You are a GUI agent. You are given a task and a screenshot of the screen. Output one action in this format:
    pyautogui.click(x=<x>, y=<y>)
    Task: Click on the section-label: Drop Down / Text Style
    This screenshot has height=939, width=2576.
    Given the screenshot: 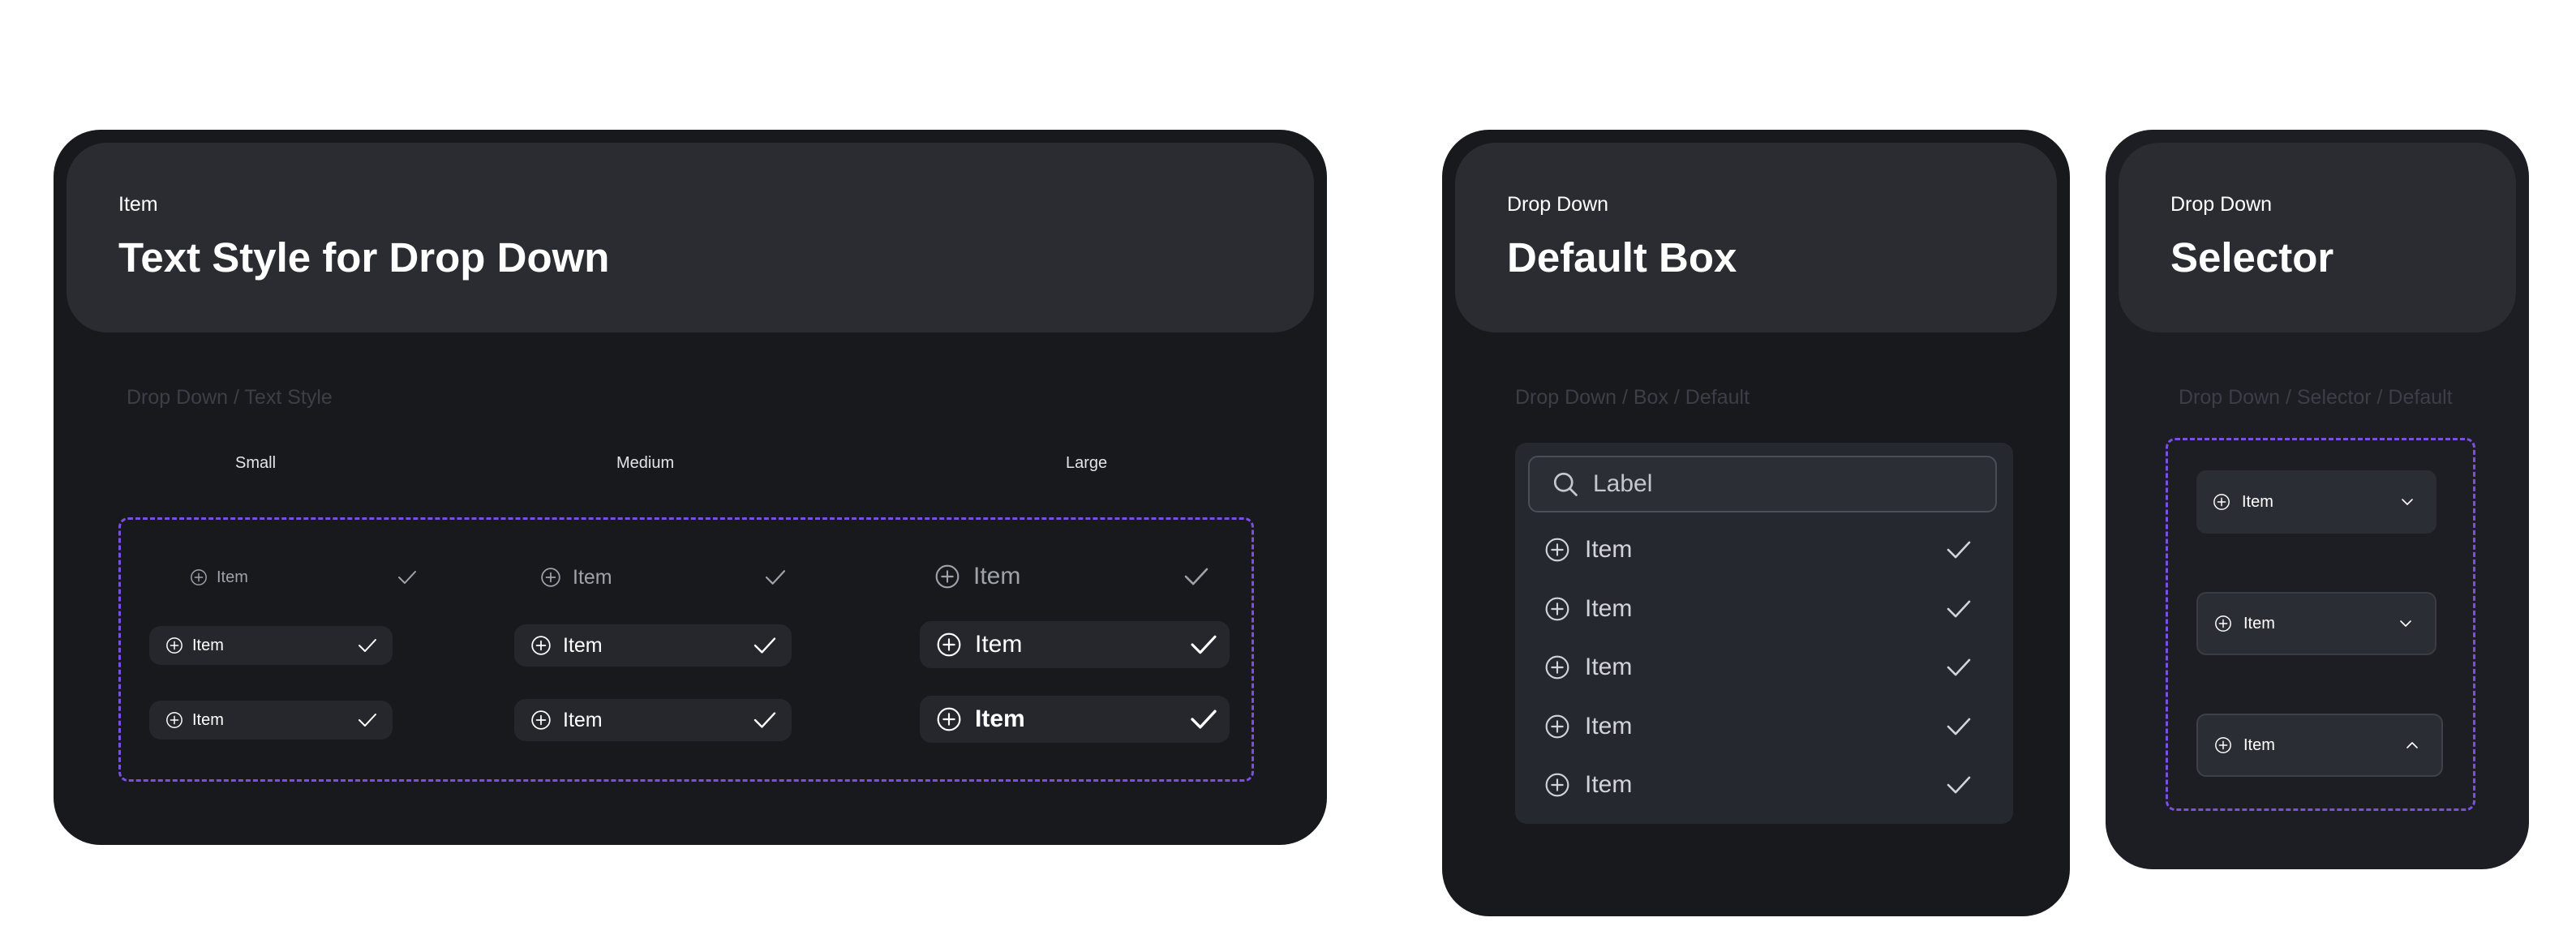 What is the action you would take?
    pyautogui.click(x=230, y=397)
    